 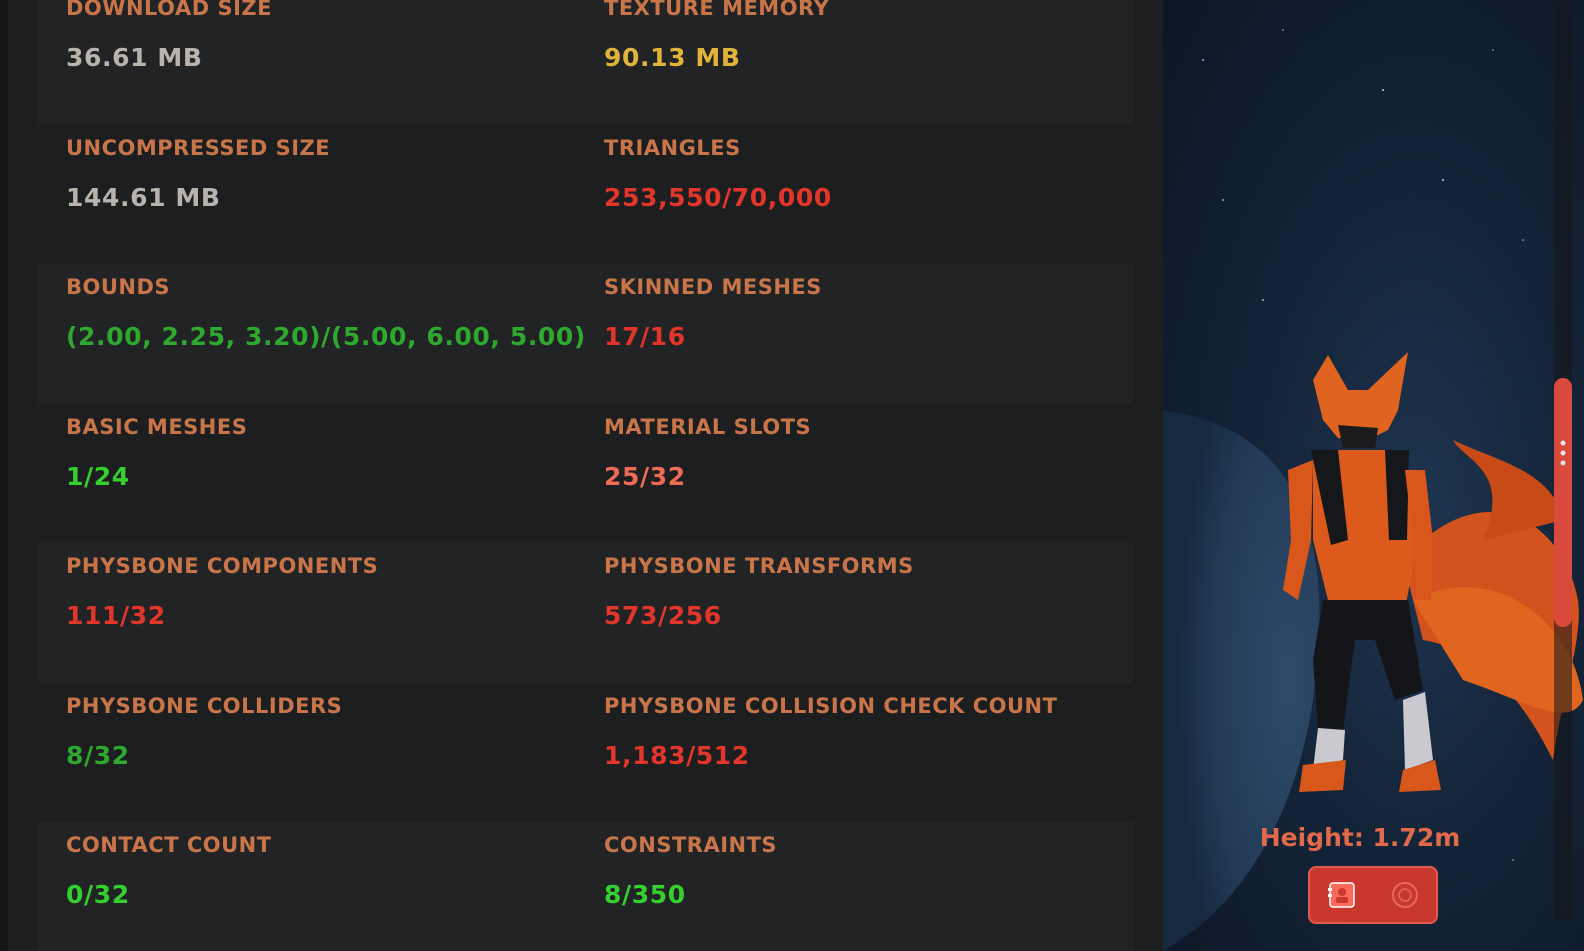 I want to click on stat-value: 1,183/512, so click(x=677, y=755).